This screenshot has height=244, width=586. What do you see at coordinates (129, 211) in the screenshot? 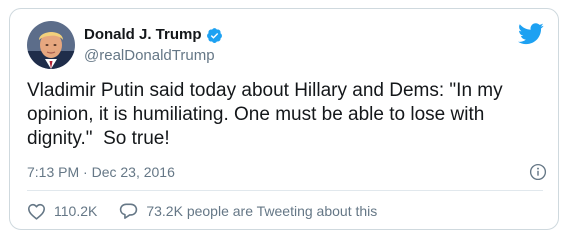
I see `speech-bubble-icon` at bounding box center [129, 211].